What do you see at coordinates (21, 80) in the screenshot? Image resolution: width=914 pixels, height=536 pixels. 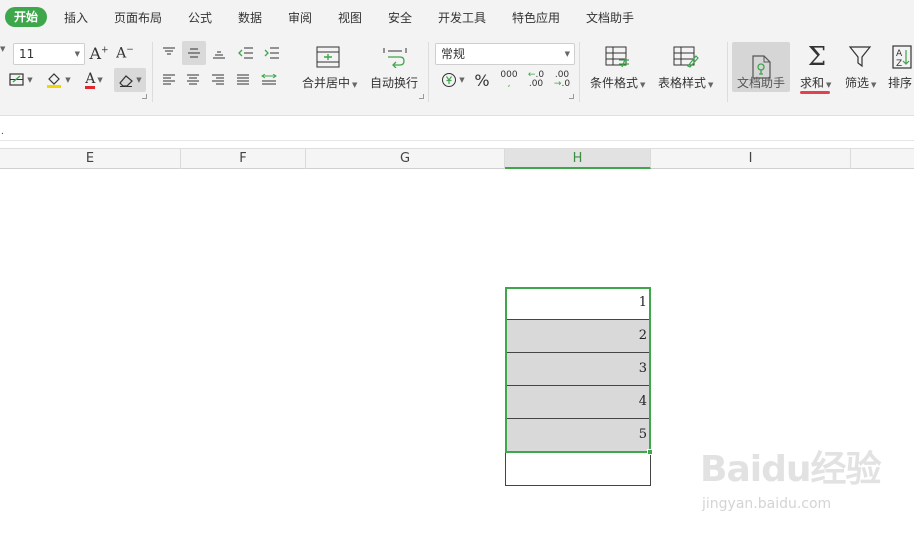 I see `borders-button: ▼` at bounding box center [21, 80].